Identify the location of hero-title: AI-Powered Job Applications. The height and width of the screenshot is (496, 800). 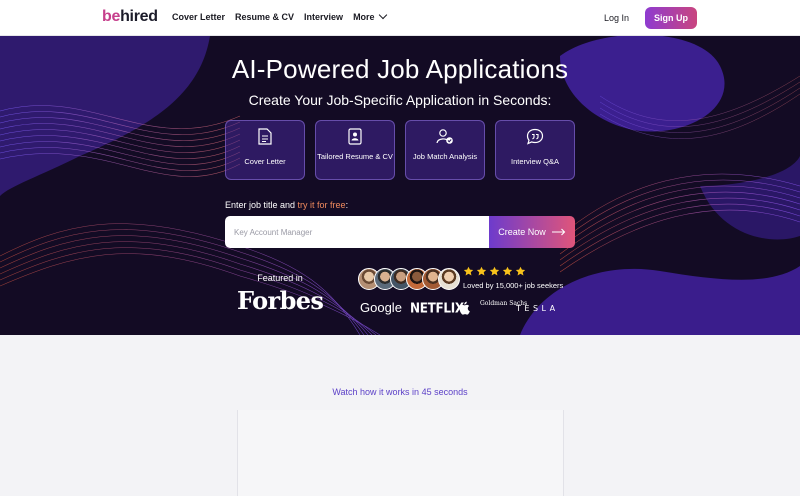
(400, 69).